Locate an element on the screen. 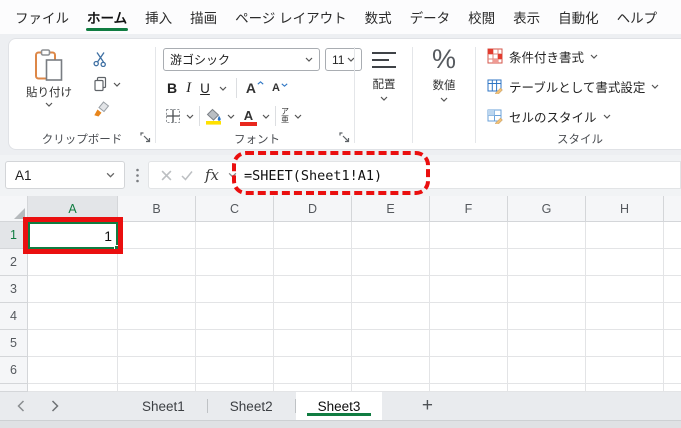 The height and width of the screenshot is (428, 681). alignment-group-button: 配置 is located at coordinates (384, 70).